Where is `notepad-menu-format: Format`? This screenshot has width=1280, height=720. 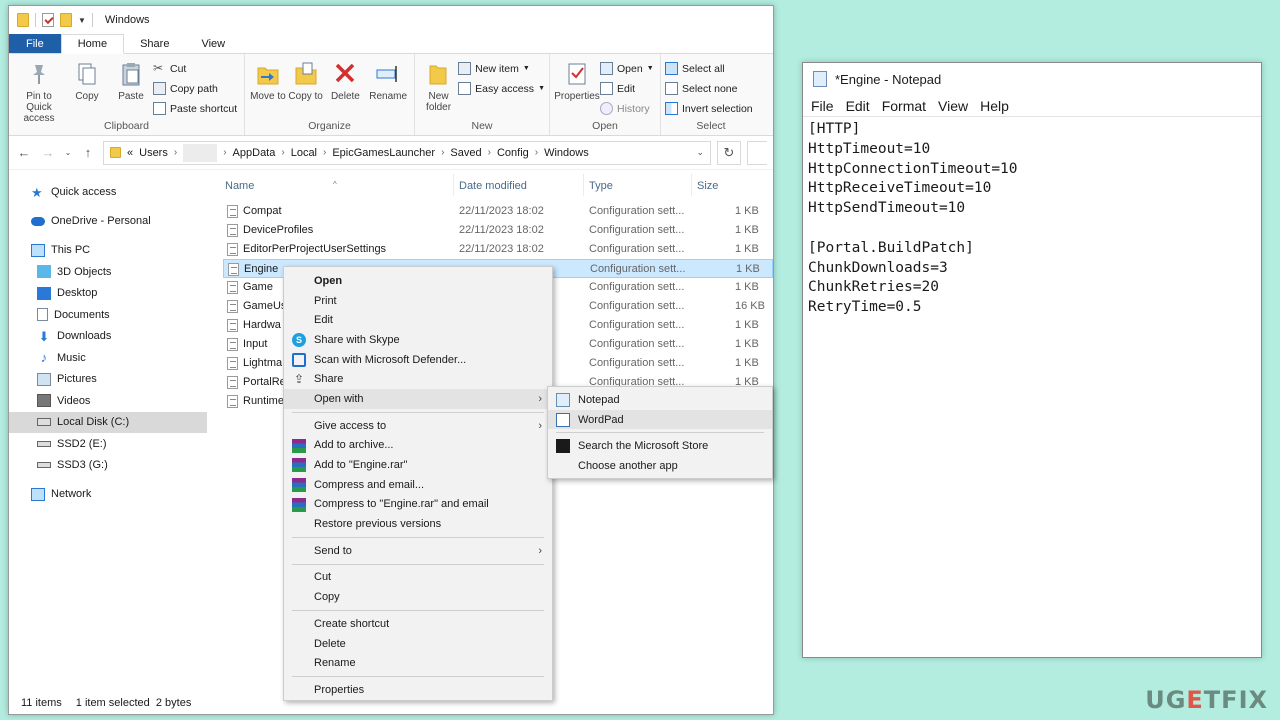 notepad-menu-format: Format is located at coordinates (904, 106).